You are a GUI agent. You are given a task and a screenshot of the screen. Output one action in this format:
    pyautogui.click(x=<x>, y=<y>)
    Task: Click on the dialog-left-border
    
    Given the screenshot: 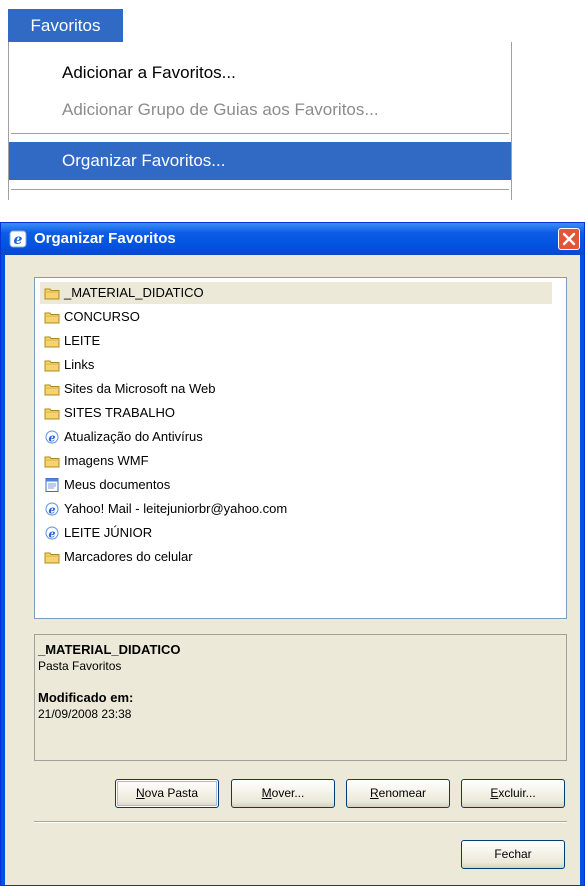 What is the action you would take?
    pyautogui.click(x=3, y=570)
    